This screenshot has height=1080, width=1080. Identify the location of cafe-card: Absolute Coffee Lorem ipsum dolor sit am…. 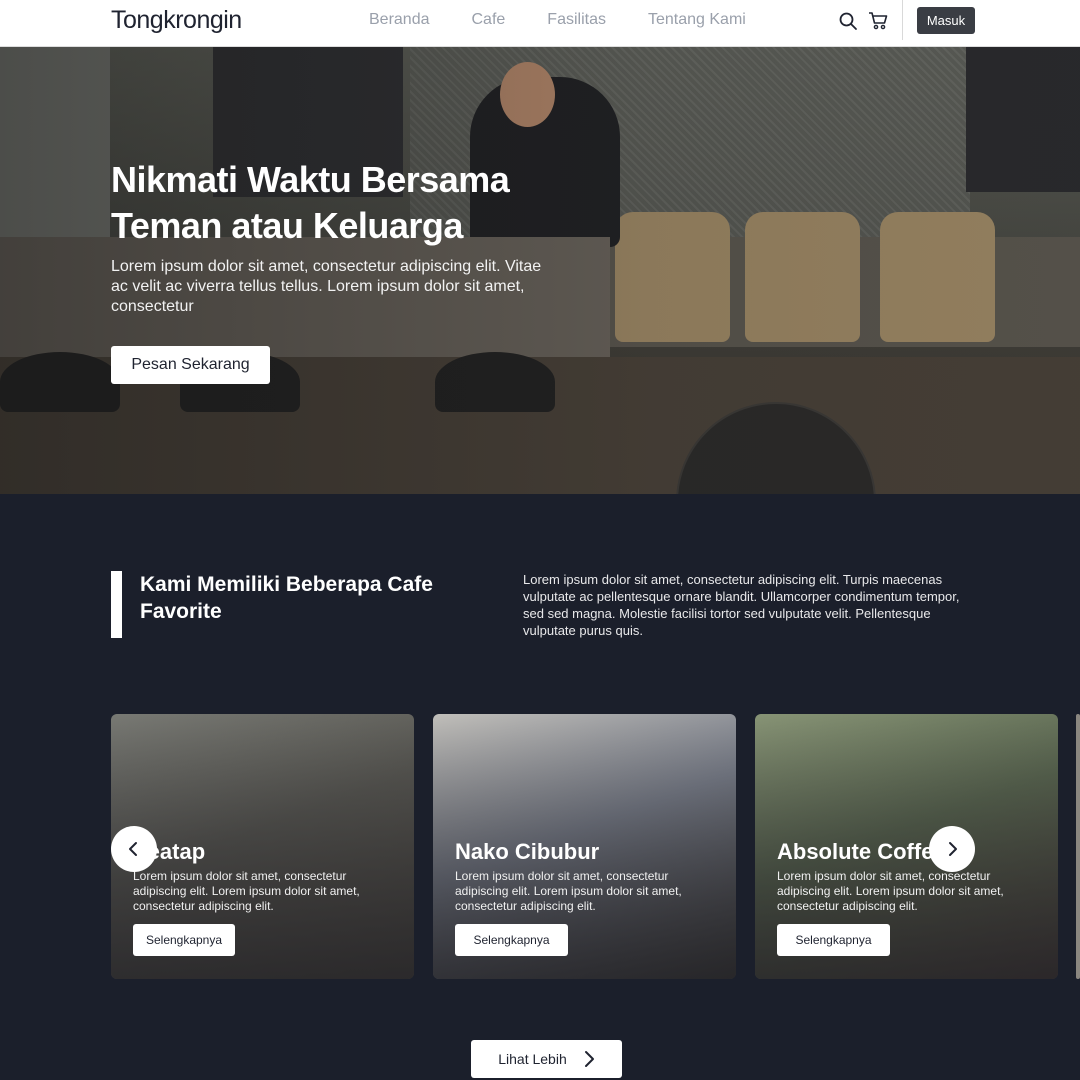
(906, 846).